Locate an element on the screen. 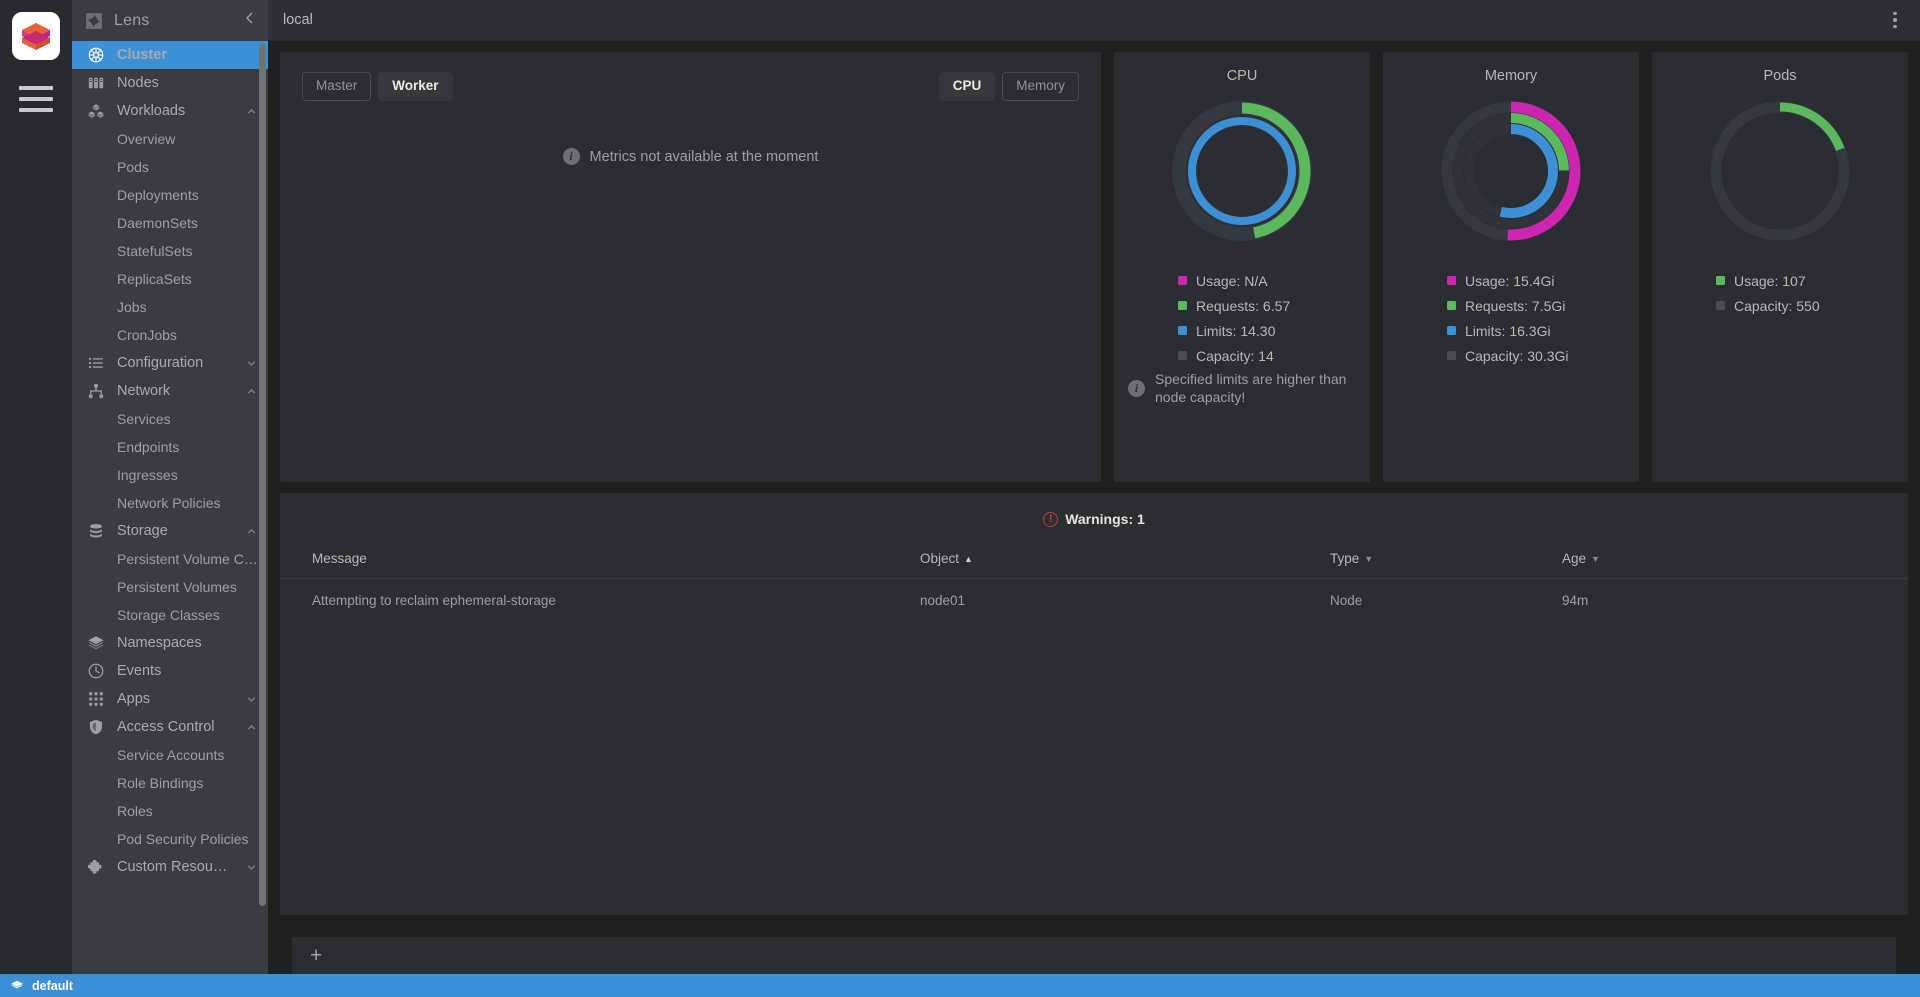 The image size is (1920, 997). legend-item-limits: Limits: 16.3Gi is located at coordinates (1536, 330).